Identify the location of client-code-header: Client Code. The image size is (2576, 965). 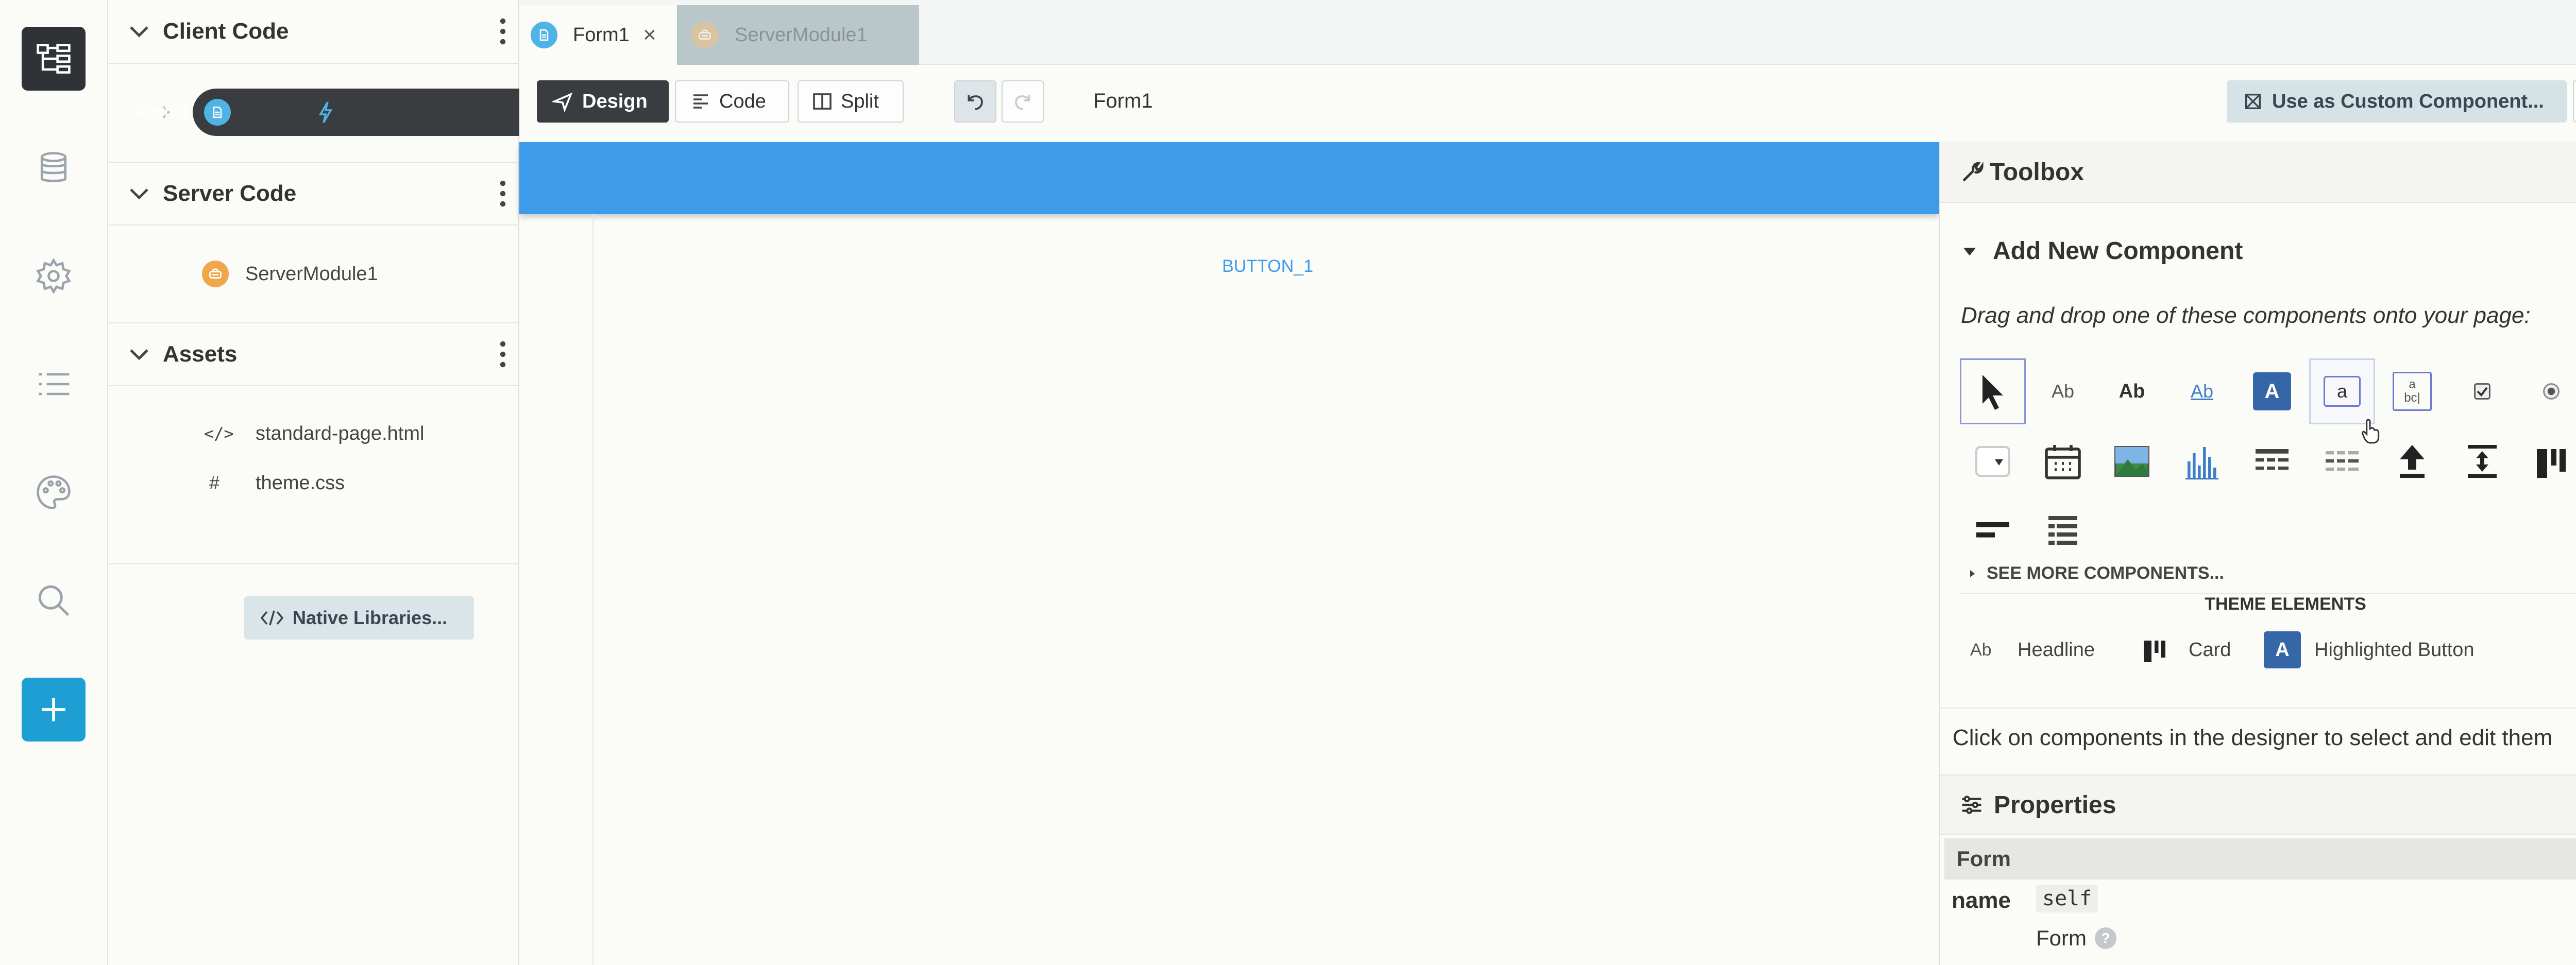
(313, 32).